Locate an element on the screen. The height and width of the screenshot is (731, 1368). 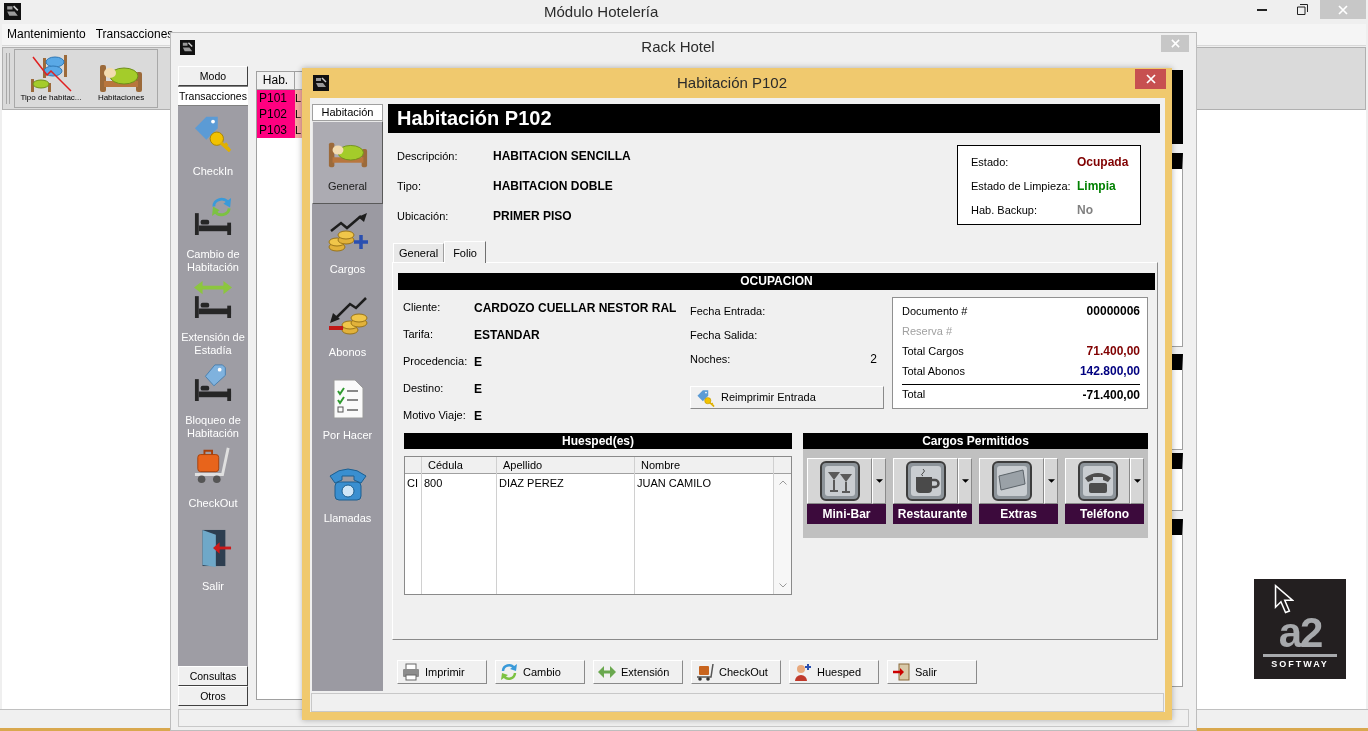
total-label: Total Abonos is located at coordinates (933, 371).